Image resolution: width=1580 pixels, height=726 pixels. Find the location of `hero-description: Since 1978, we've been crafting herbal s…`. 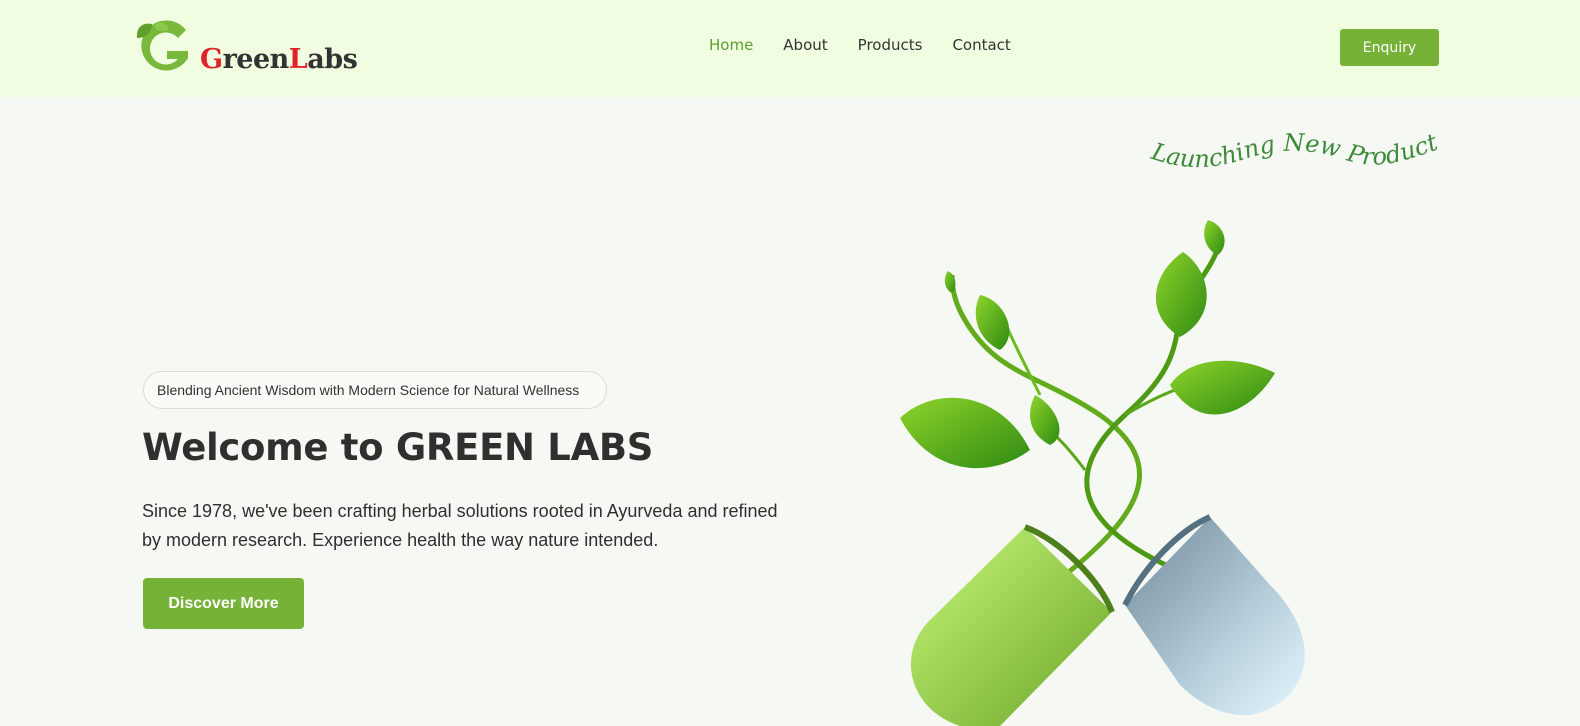

hero-description: Since 1978, we've been crafting herbal s… is located at coordinates (460, 525).